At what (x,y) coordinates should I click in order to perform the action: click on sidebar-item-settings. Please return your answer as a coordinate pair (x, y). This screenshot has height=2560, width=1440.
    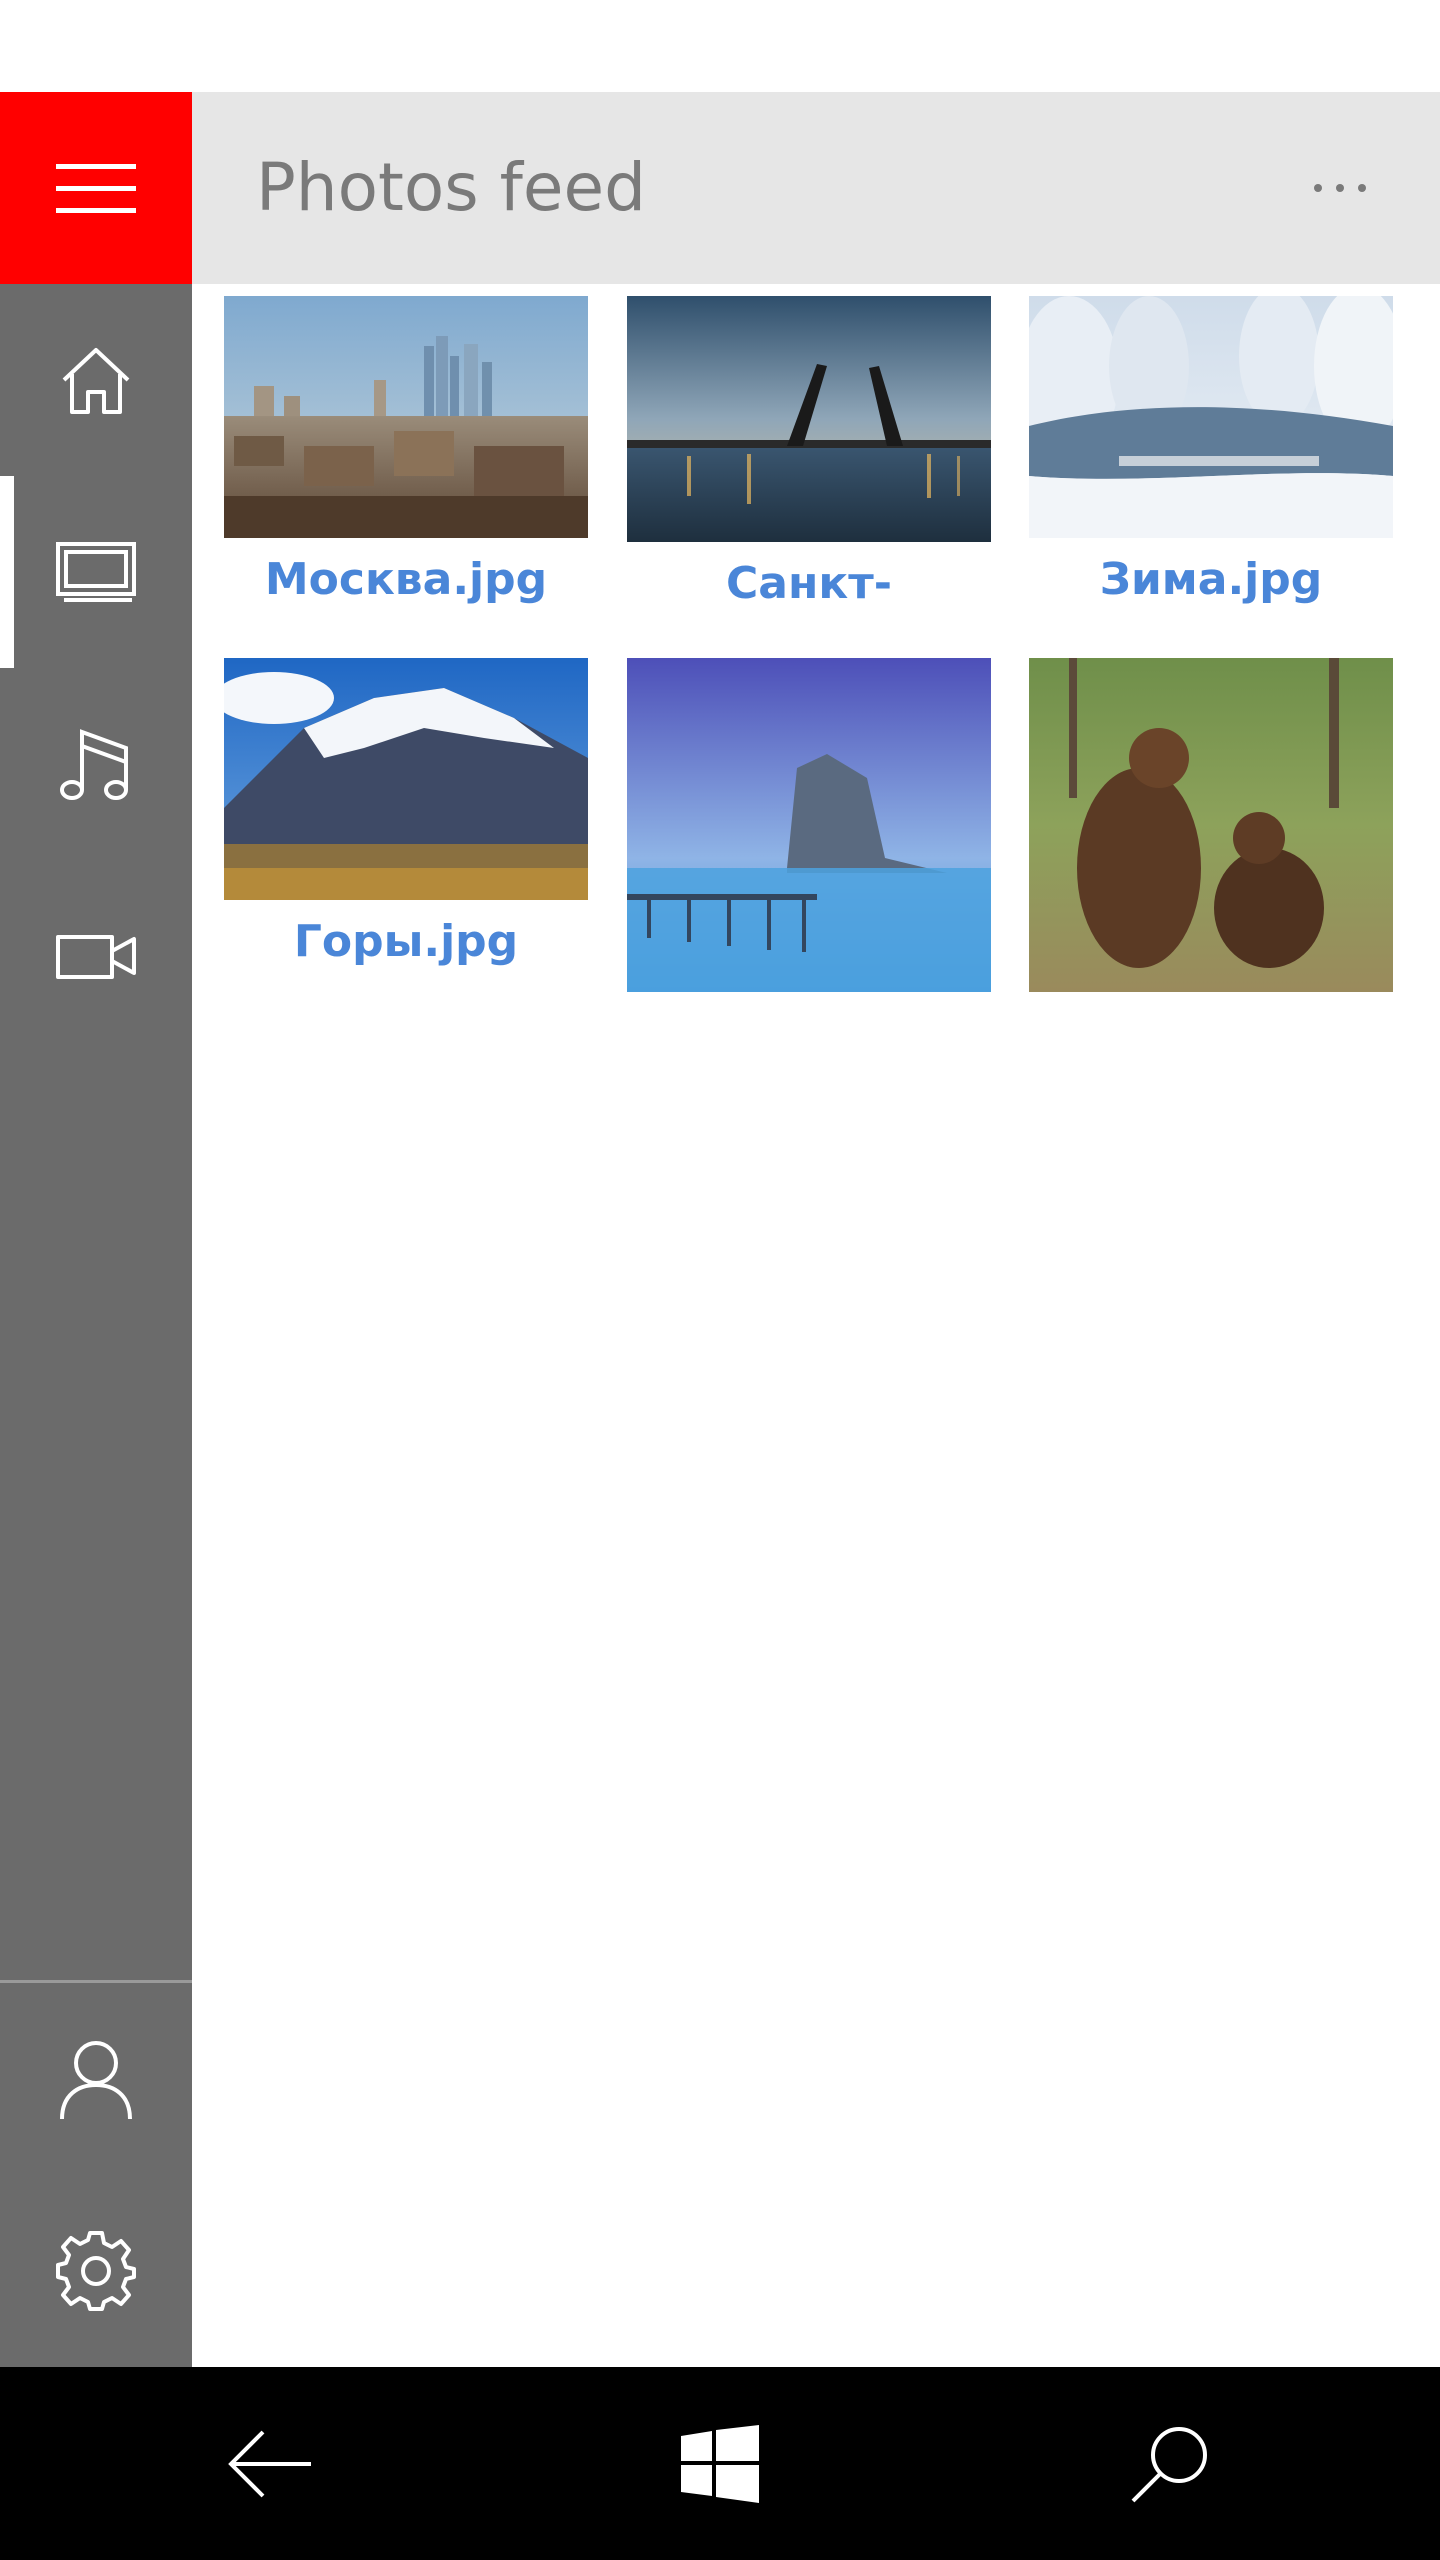
    Looking at the image, I should click on (96, 2271).